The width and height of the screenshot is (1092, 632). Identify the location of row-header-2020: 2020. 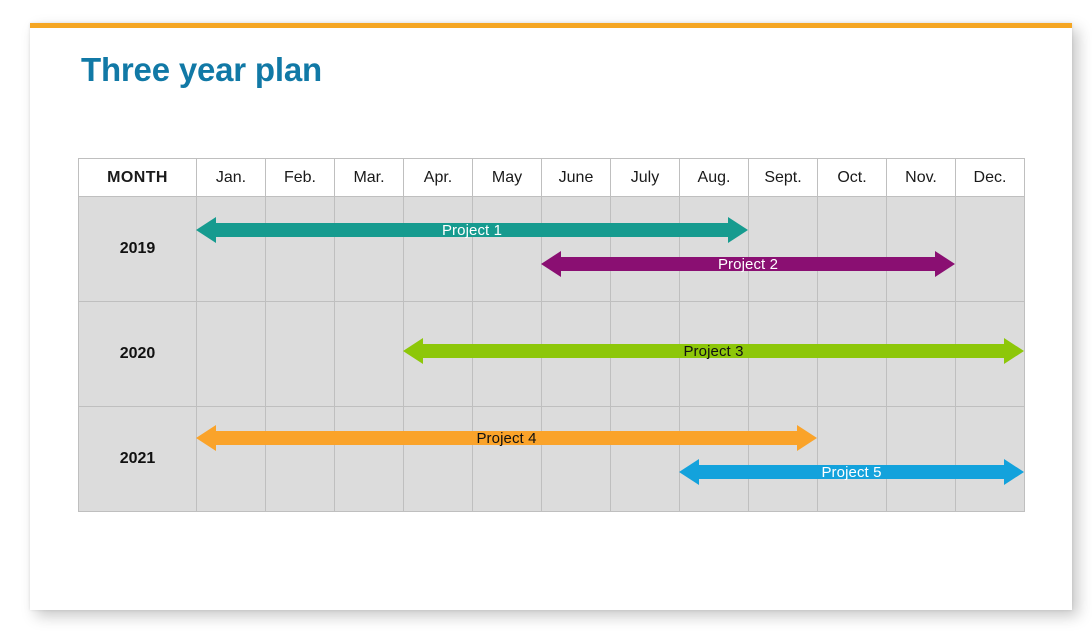
(137, 354).